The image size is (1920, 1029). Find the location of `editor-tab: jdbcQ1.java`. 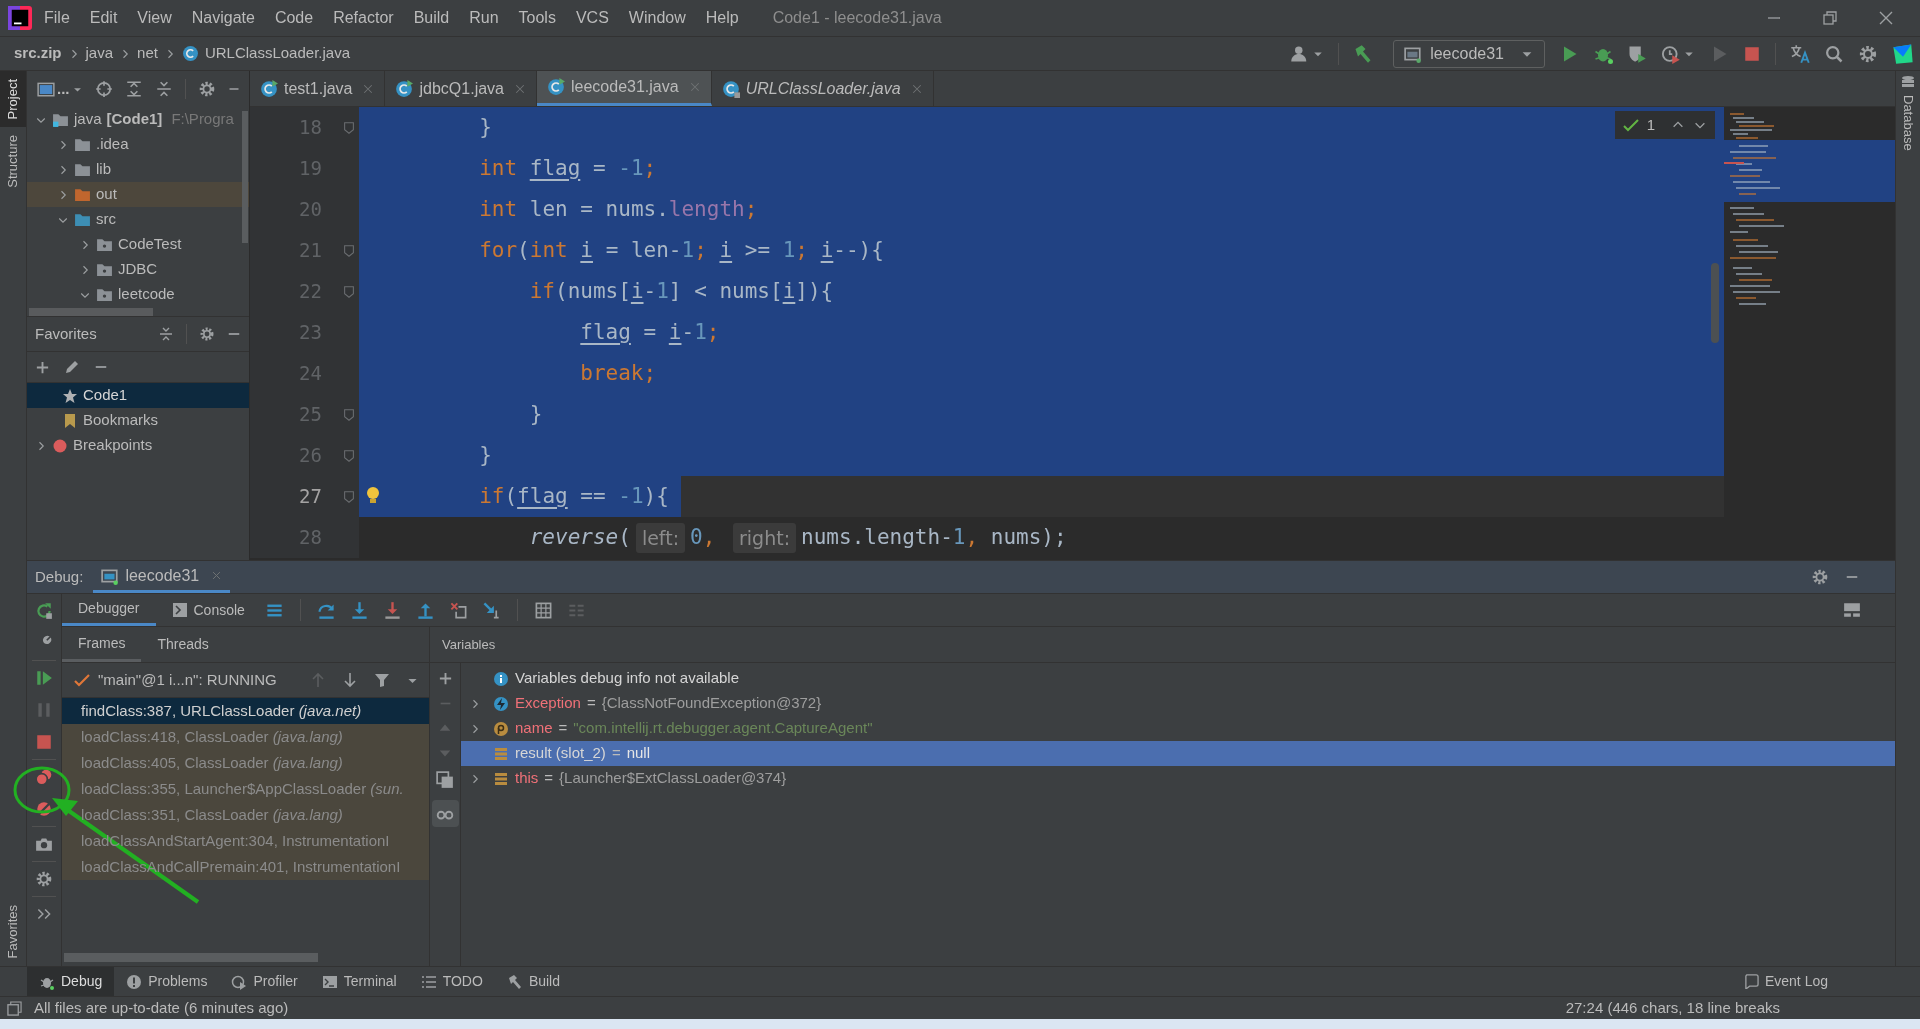

editor-tab: jdbcQ1.java is located at coordinates (461, 88).